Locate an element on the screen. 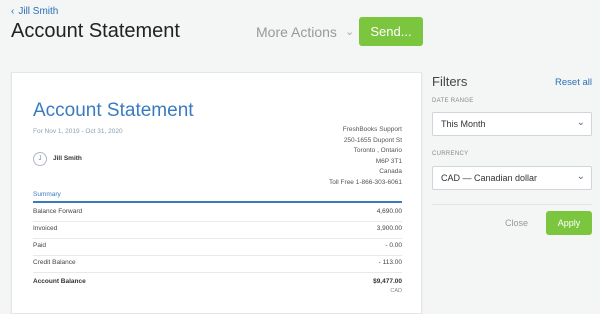  company-street: 250-1655 Dupont St is located at coordinates (372, 140).